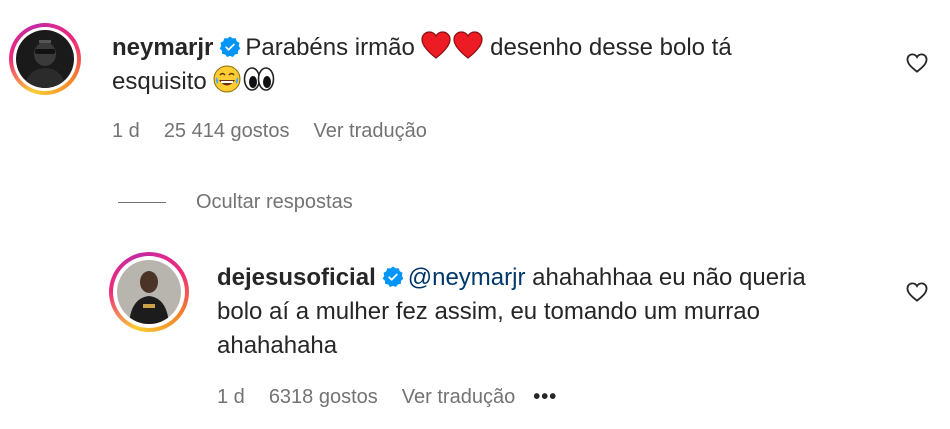 This screenshot has height=429, width=950. I want to click on more-dots-icon: •••, so click(545, 397).